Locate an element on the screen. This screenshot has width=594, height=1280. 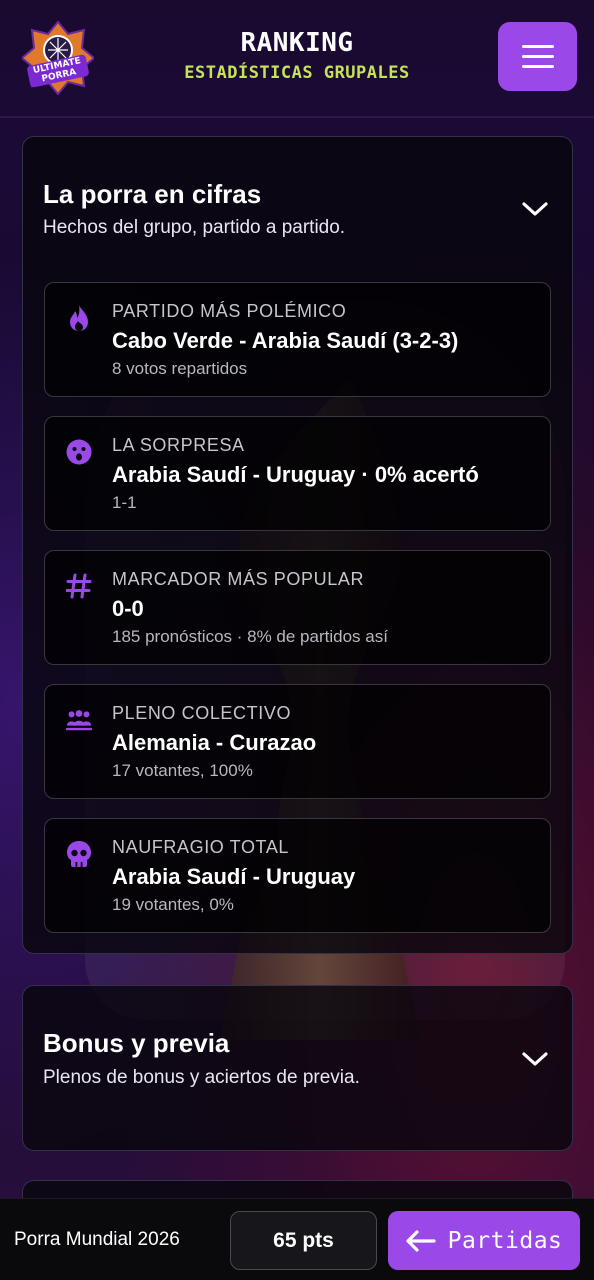
group-name: Porra Mundial 2026 is located at coordinates (97, 1239).